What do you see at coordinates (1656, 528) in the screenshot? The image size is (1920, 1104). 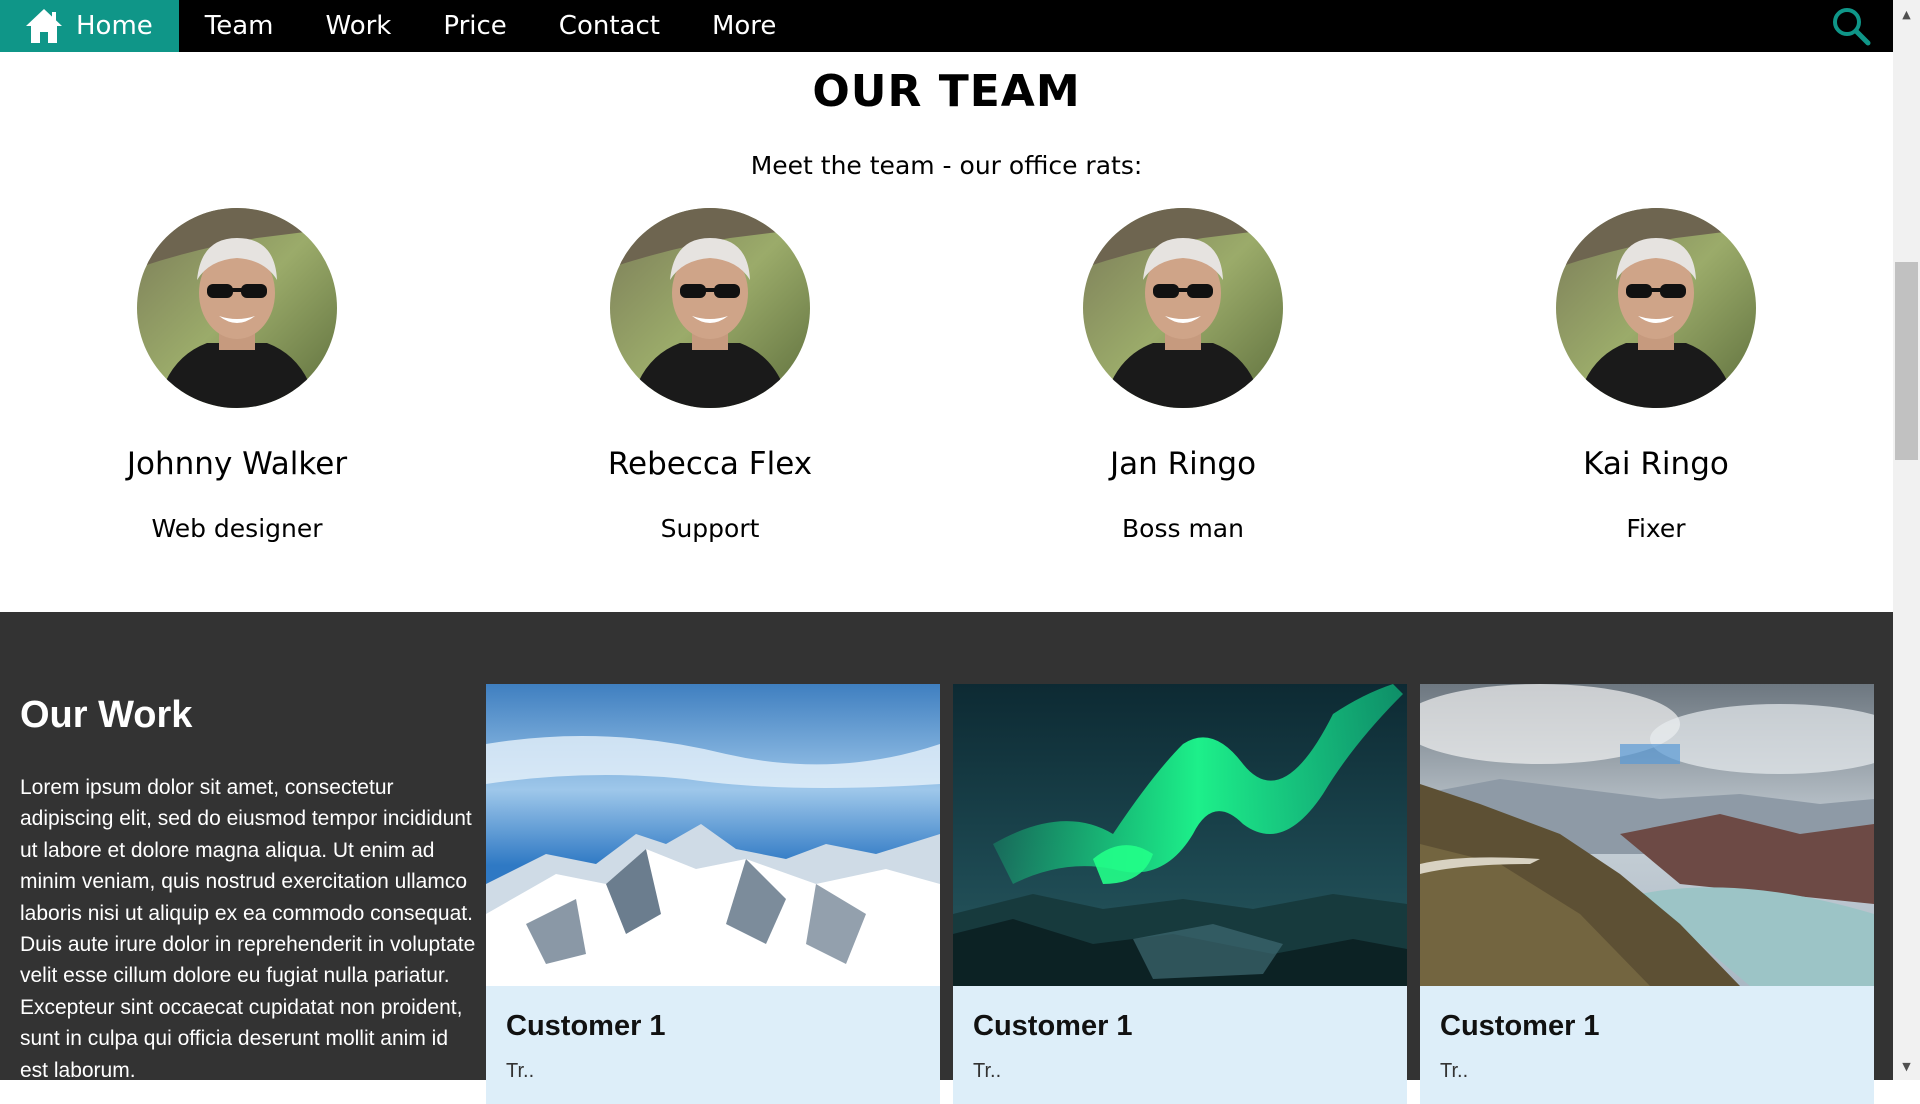 I see `team-member-role: Fixer` at bounding box center [1656, 528].